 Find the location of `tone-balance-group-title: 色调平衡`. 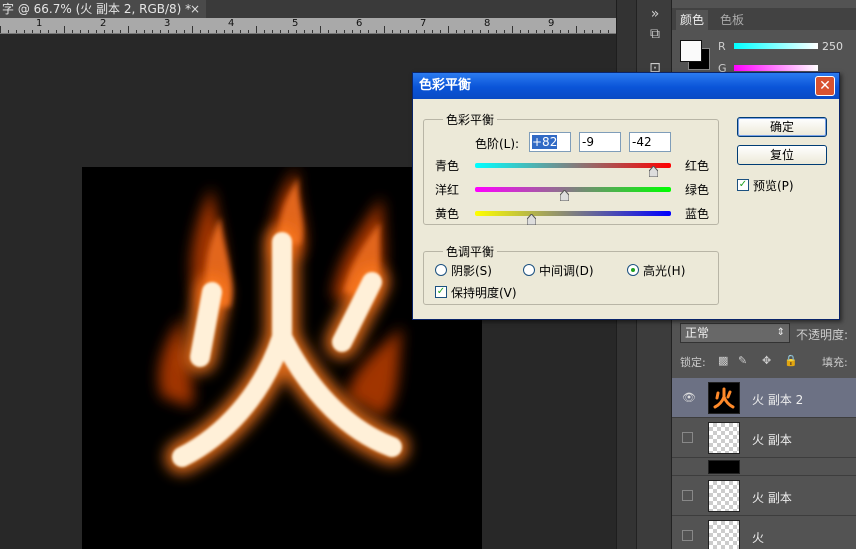

tone-balance-group-title: 色调平衡 is located at coordinates (470, 251).